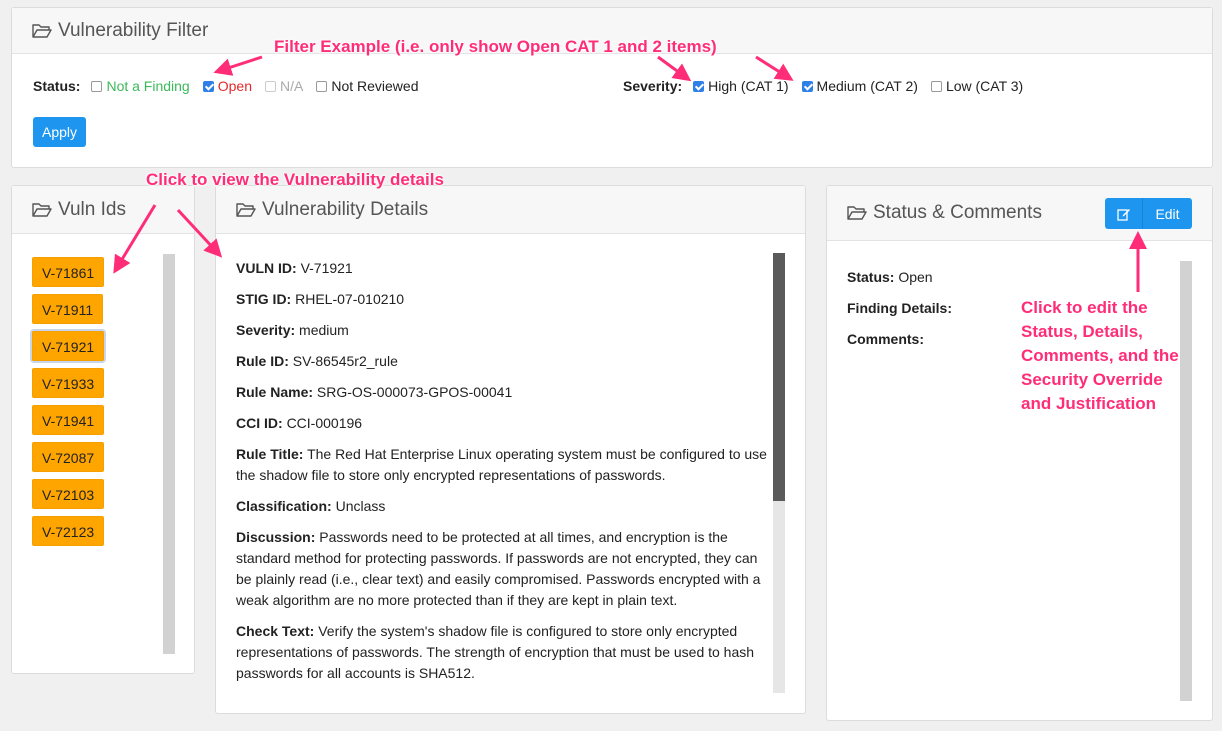  What do you see at coordinates (68, 272) in the screenshot?
I see `vuln-id-item: V-71861` at bounding box center [68, 272].